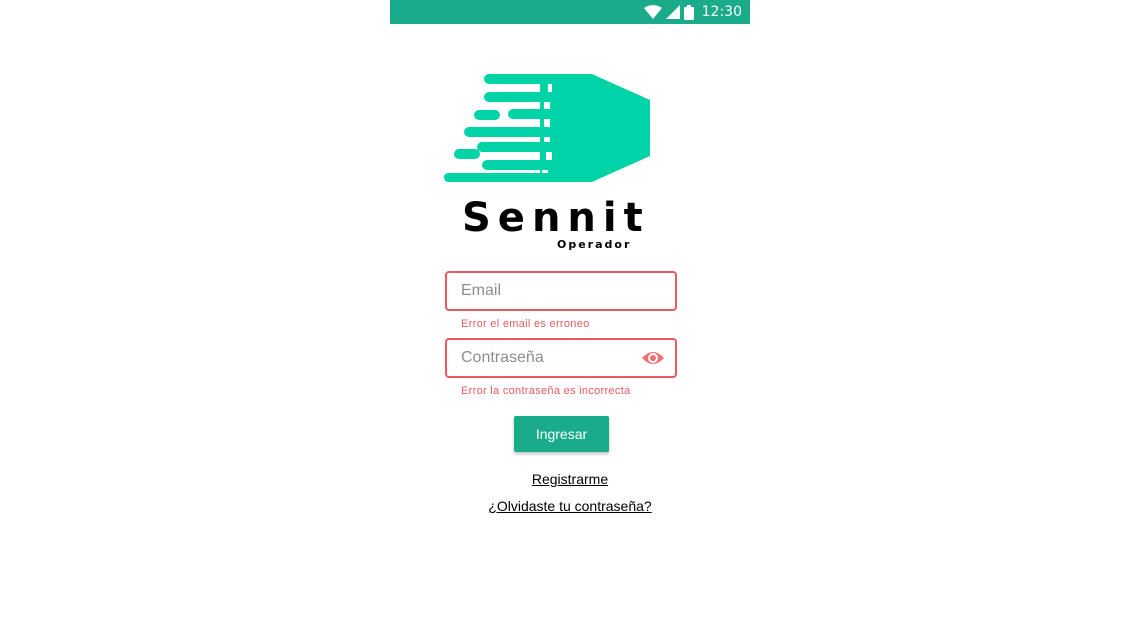 The width and height of the screenshot is (1140, 640). What do you see at coordinates (547, 128) in the screenshot?
I see `sennit-logo-icon` at bounding box center [547, 128].